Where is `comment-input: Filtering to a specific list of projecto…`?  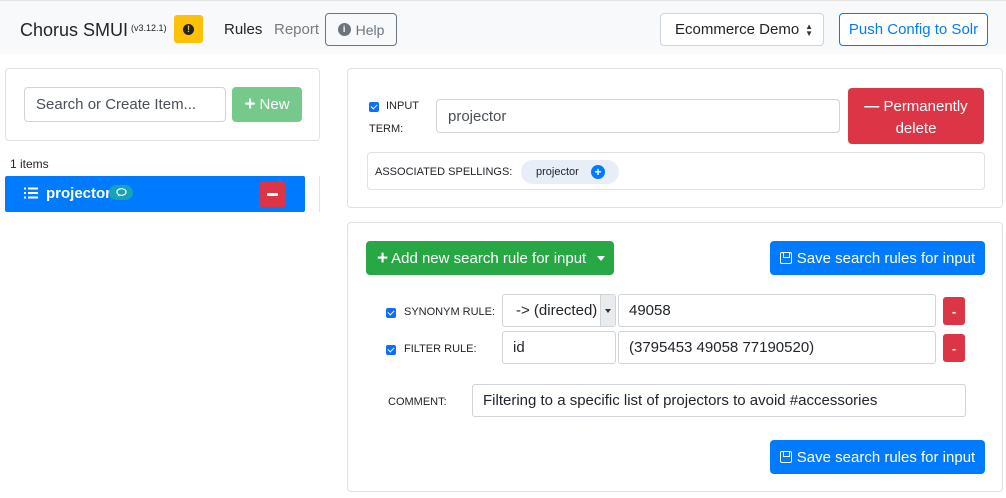
comment-input: Filtering to a specific list of projecto… is located at coordinates (719, 400).